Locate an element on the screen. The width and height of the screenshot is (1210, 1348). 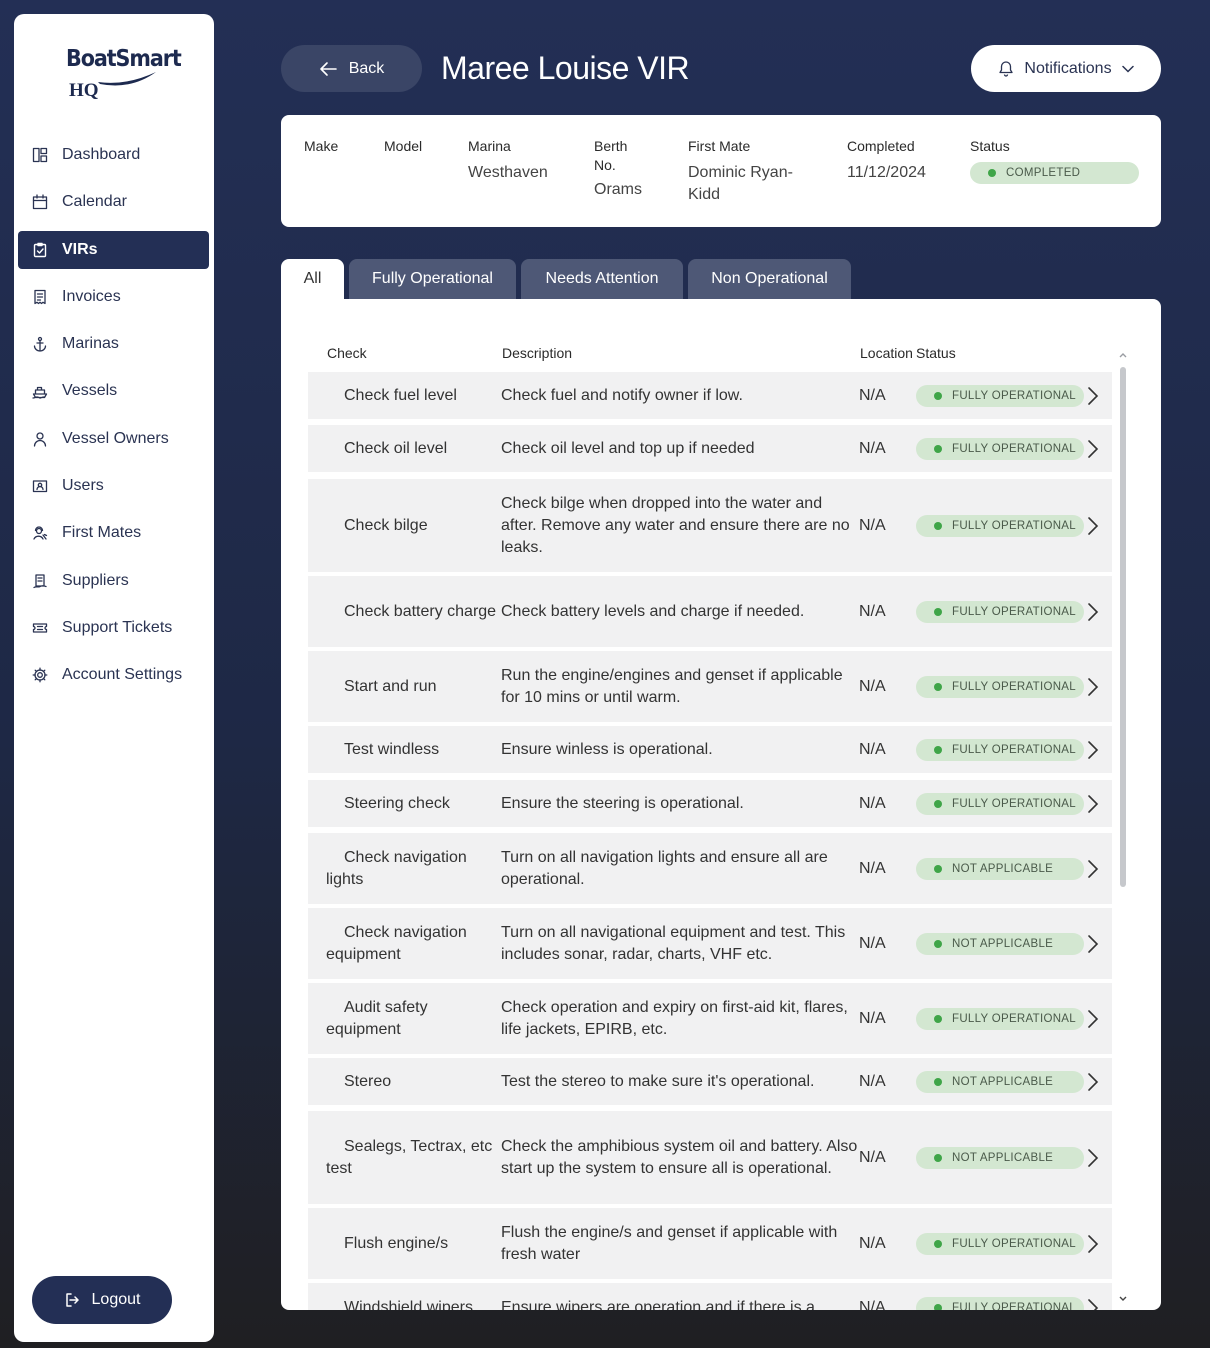
table-scrollbar is located at coordinates (1123, 825).